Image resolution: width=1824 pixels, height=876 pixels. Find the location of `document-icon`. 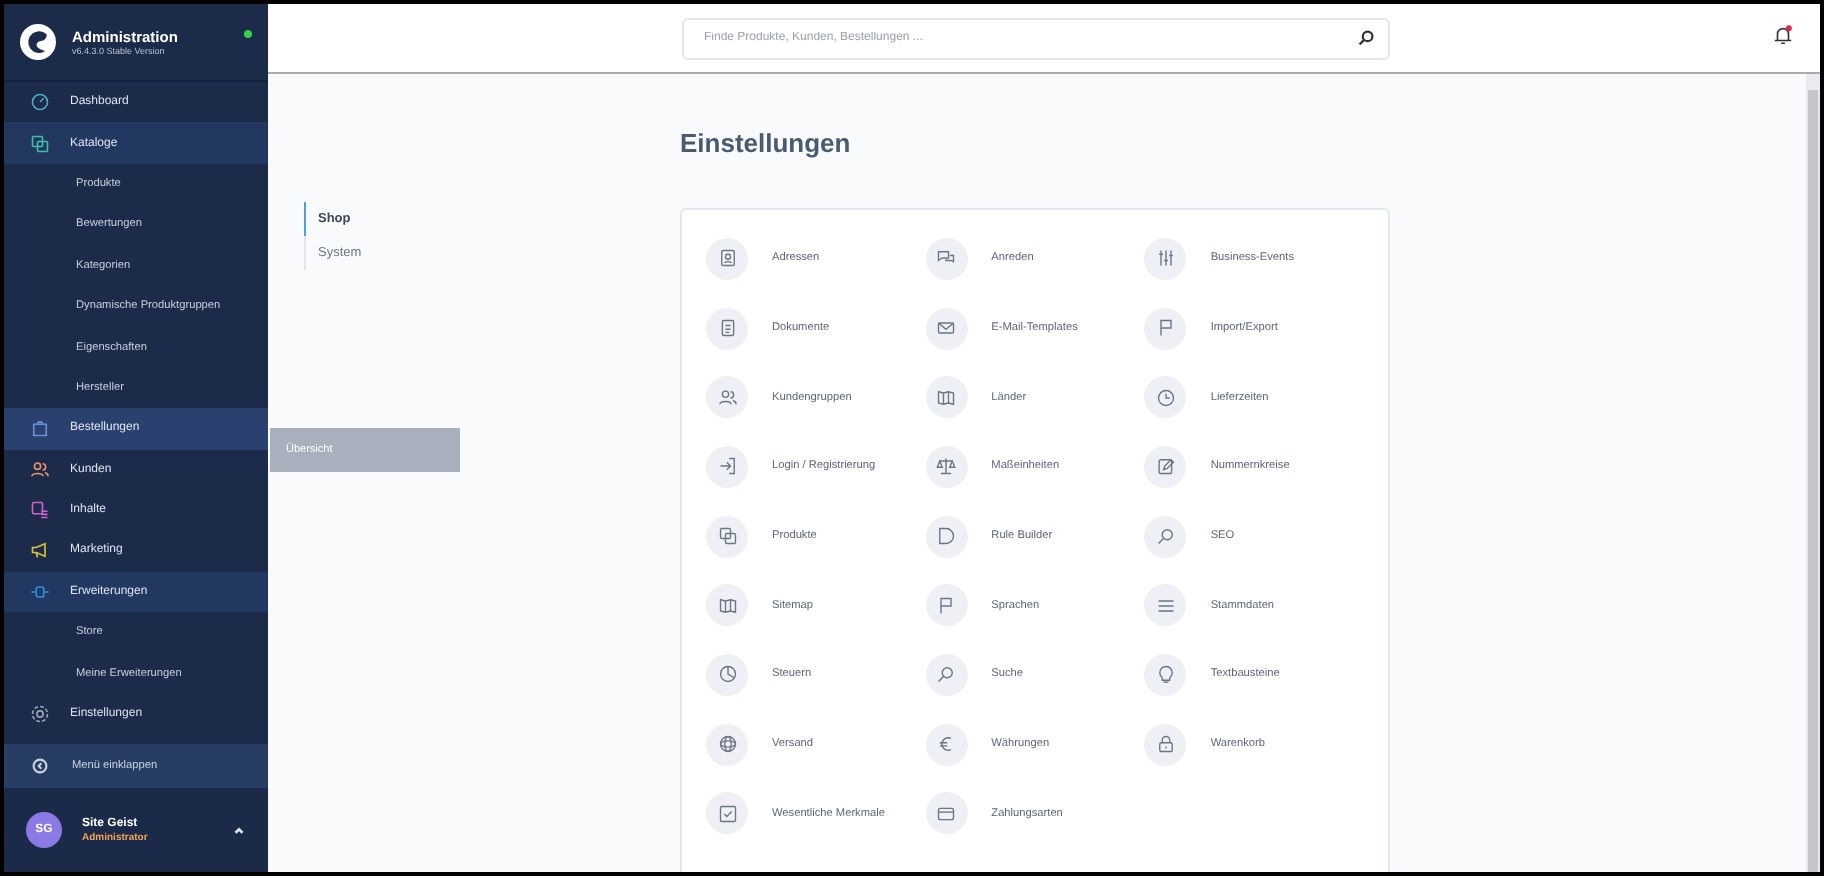

document-icon is located at coordinates (727, 328).